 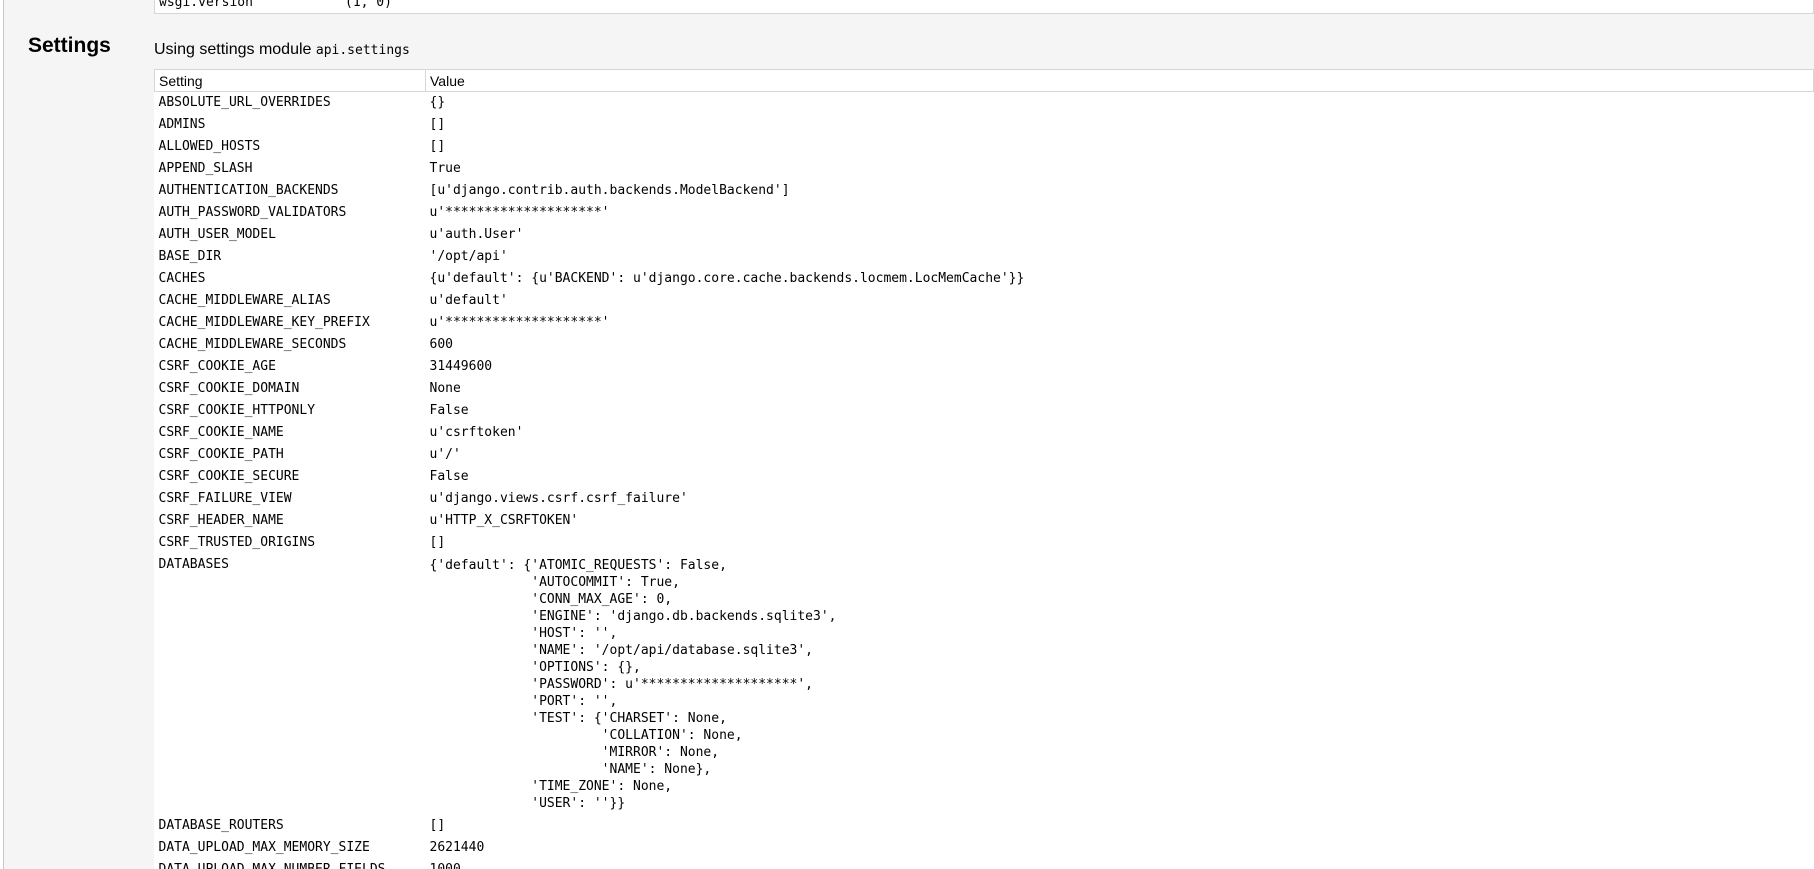 What do you see at coordinates (984, 848) in the screenshot?
I see `table-row: DATA_UPLOAD_MAX_MEMORY_SIZE 2621440` at bounding box center [984, 848].